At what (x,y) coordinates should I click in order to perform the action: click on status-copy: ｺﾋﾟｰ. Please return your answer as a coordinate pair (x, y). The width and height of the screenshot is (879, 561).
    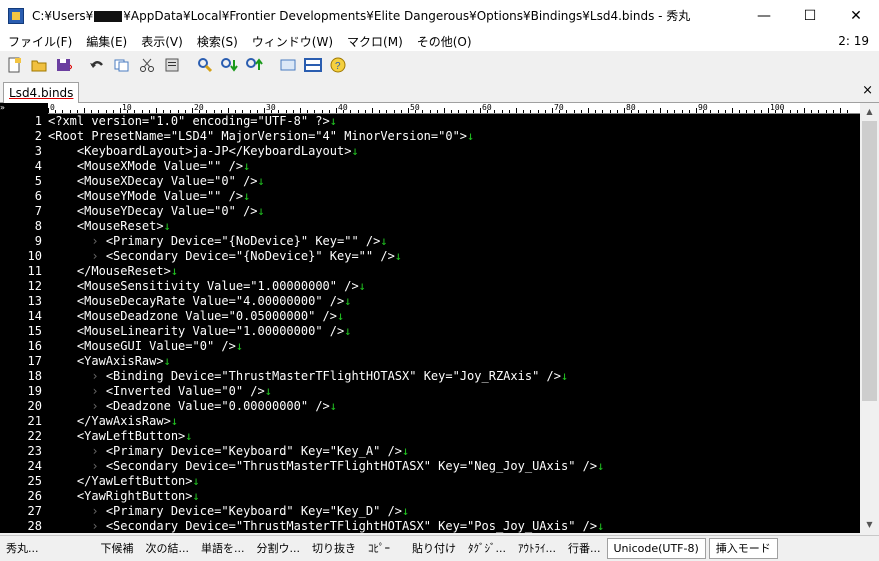
    Looking at the image, I should click on (379, 548).